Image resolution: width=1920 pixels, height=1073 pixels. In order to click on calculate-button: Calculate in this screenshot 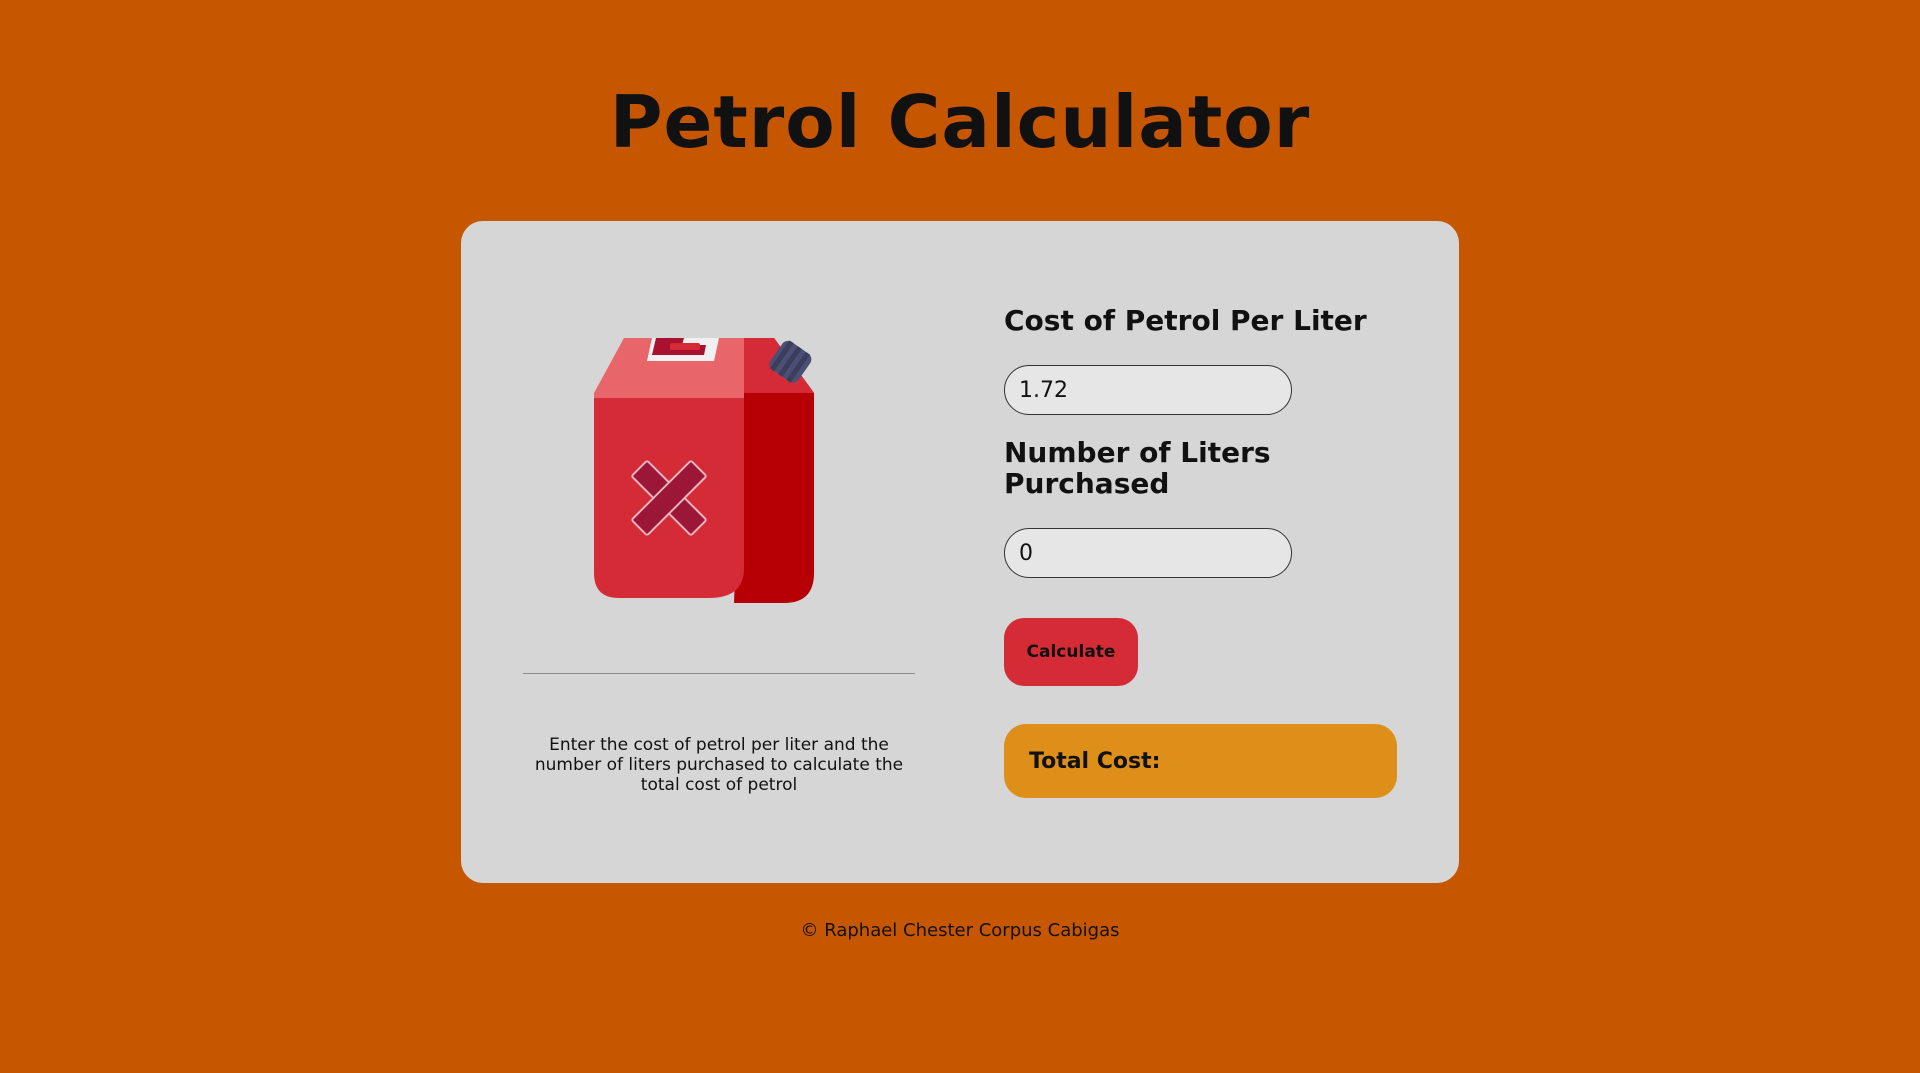, I will do `click(1071, 652)`.